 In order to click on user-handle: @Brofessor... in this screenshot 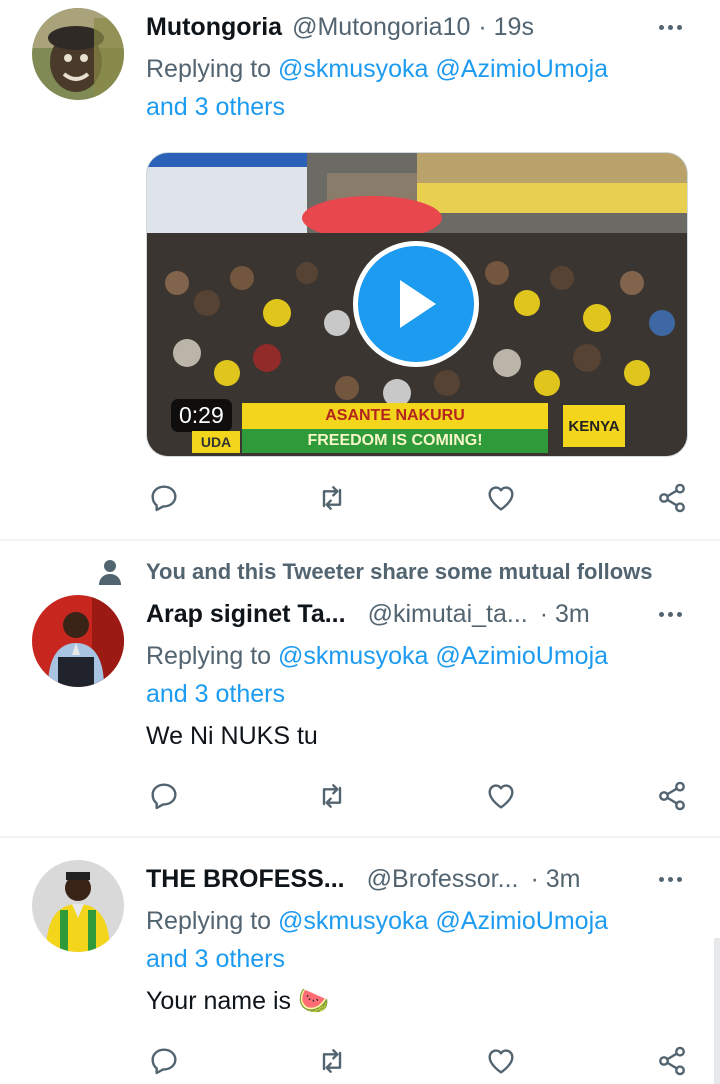, I will do `click(443, 879)`.